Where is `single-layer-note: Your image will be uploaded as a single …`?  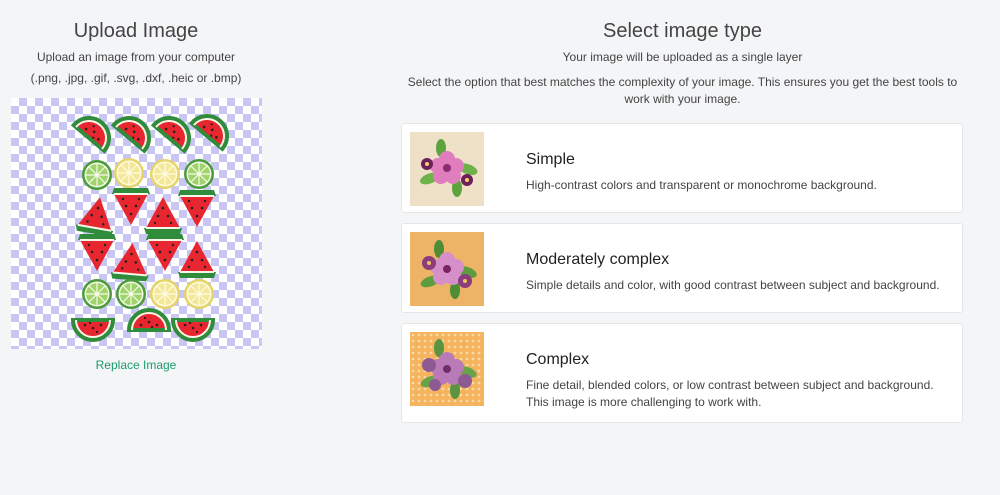 single-layer-note: Your image will be uploaded as a single … is located at coordinates (682, 57).